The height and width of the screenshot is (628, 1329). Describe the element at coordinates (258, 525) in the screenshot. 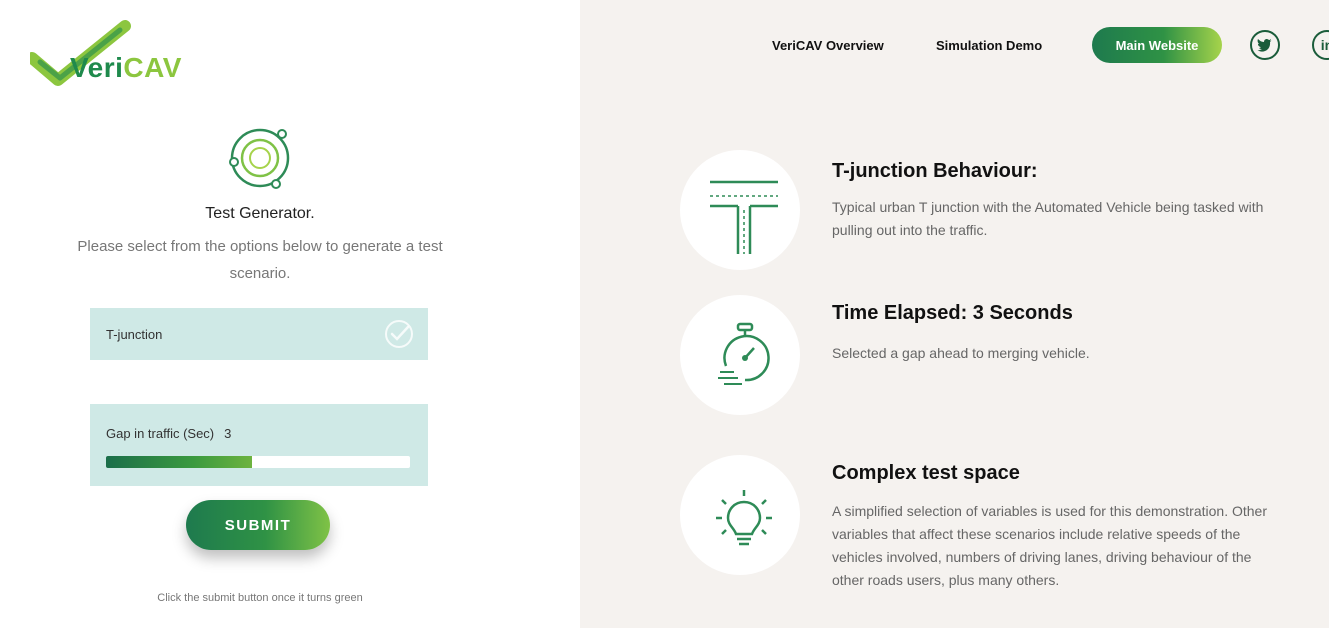

I see `submit-button: SUBMIT` at that location.